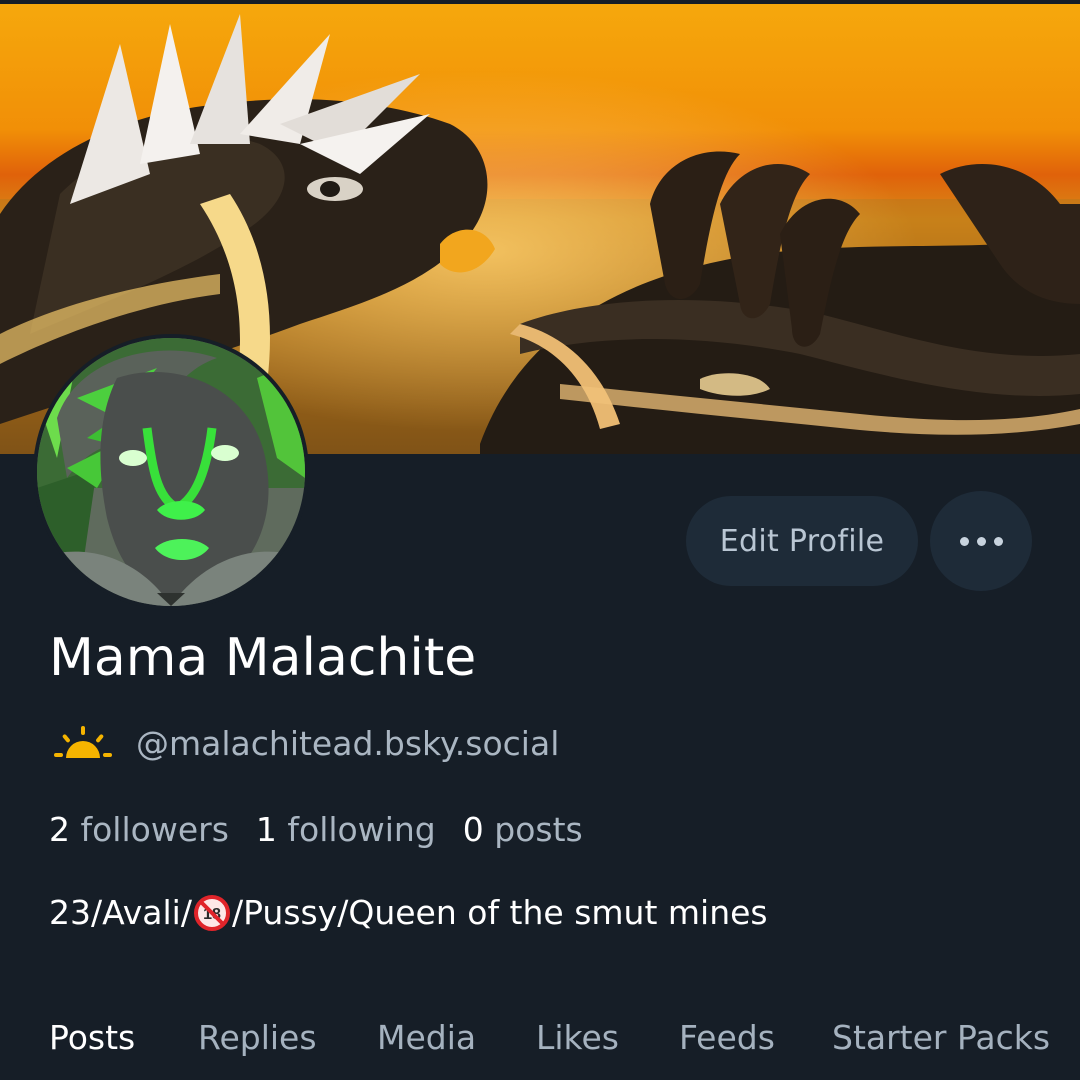  I want to click on no-under-18-icon: 18, so click(211, 912).